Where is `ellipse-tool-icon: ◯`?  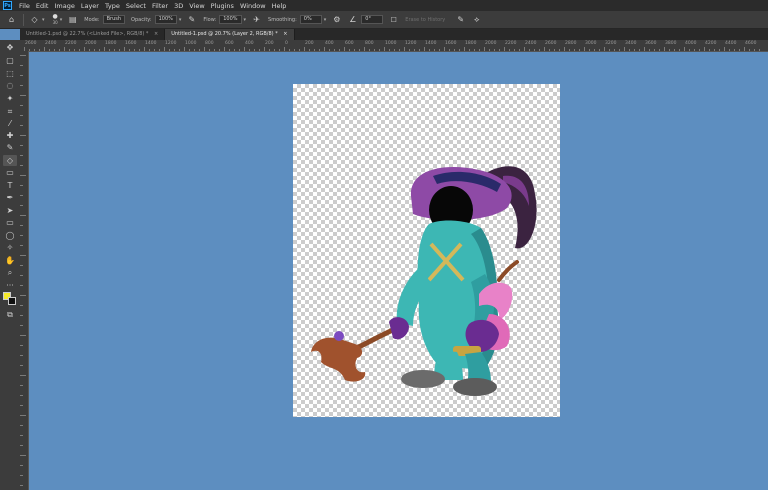 ellipse-tool-icon: ◯ is located at coordinates (10, 235).